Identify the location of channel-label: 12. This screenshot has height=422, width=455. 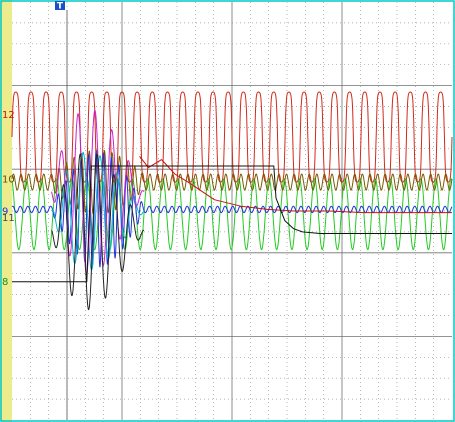
(8, 115).